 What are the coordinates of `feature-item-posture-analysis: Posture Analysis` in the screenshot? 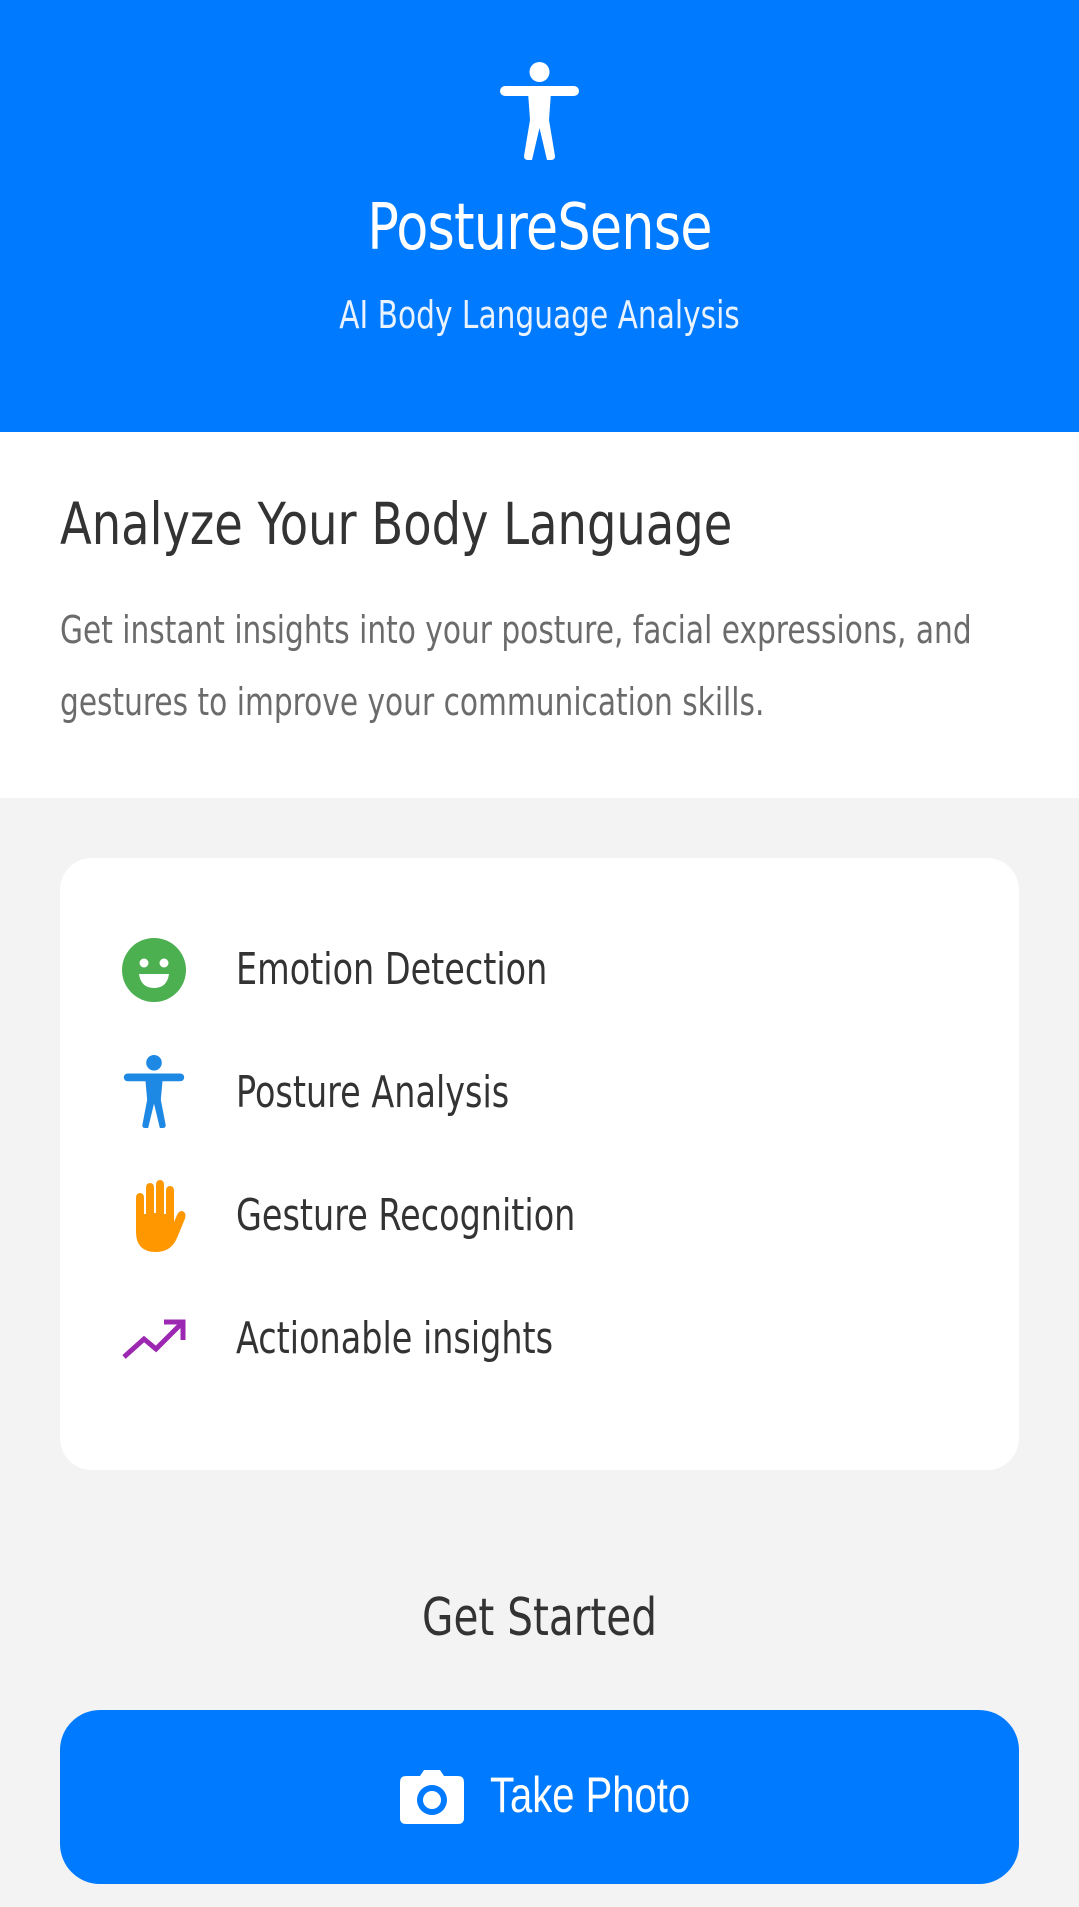 It's located at (539, 1093).